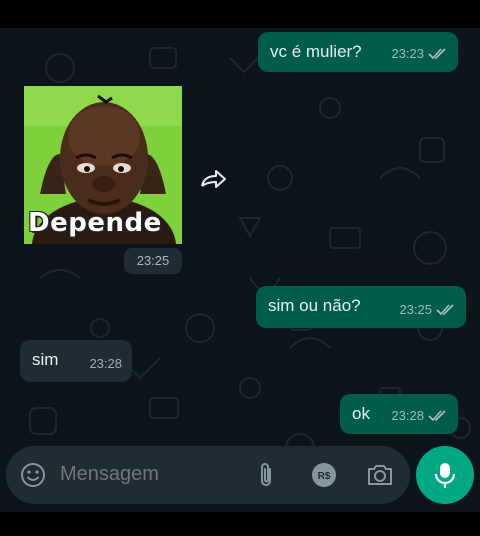 Image resolution: width=480 pixels, height=536 pixels. I want to click on payment-icon: R$, so click(324, 475).